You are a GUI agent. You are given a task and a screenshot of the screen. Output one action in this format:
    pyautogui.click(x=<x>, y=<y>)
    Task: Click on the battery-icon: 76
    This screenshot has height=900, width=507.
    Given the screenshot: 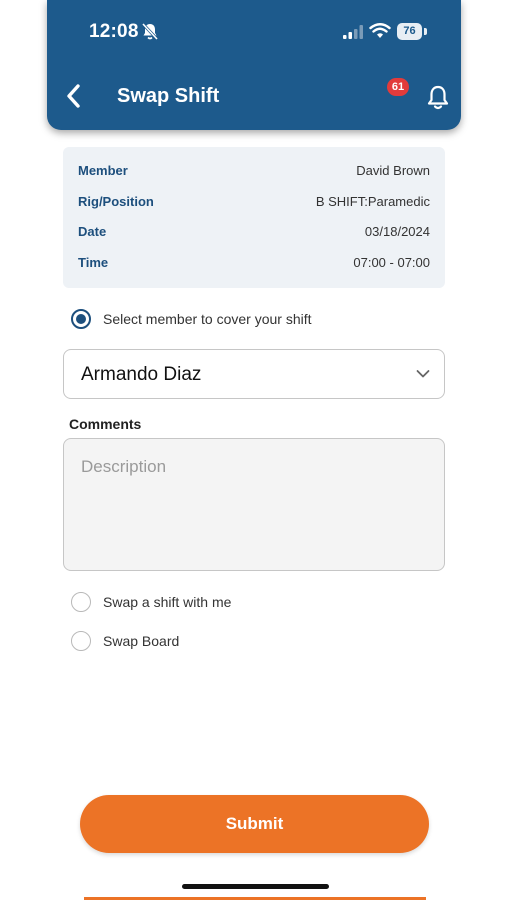 What is the action you would take?
    pyautogui.click(x=412, y=31)
    